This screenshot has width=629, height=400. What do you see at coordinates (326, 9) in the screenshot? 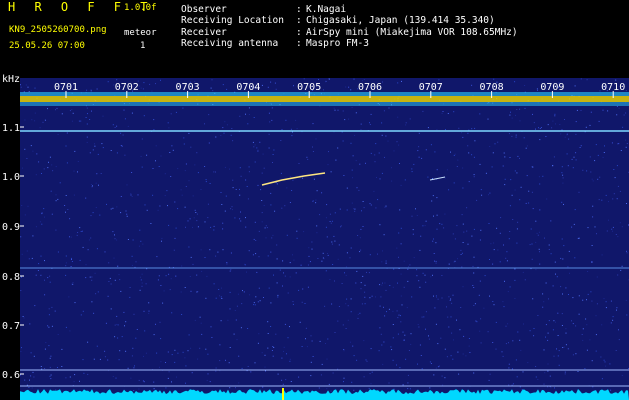
I see `observer-value: K.Nagai` at bounding box center [326, 9].